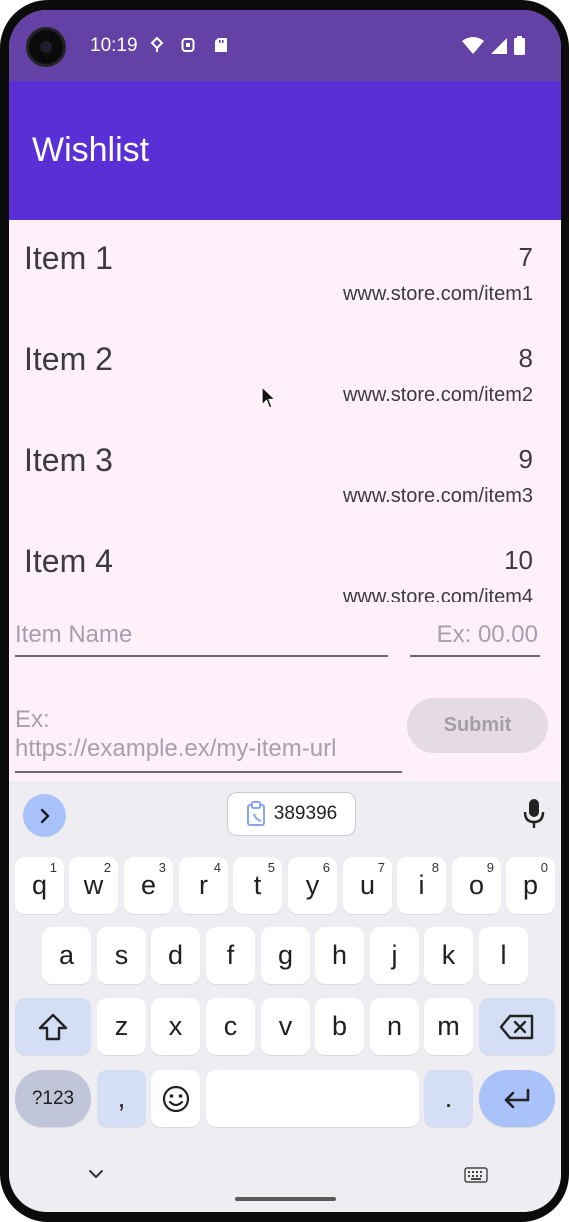 This screenshot has height=1222, width=569. I want to click on key-label: p, so click(530, 885).